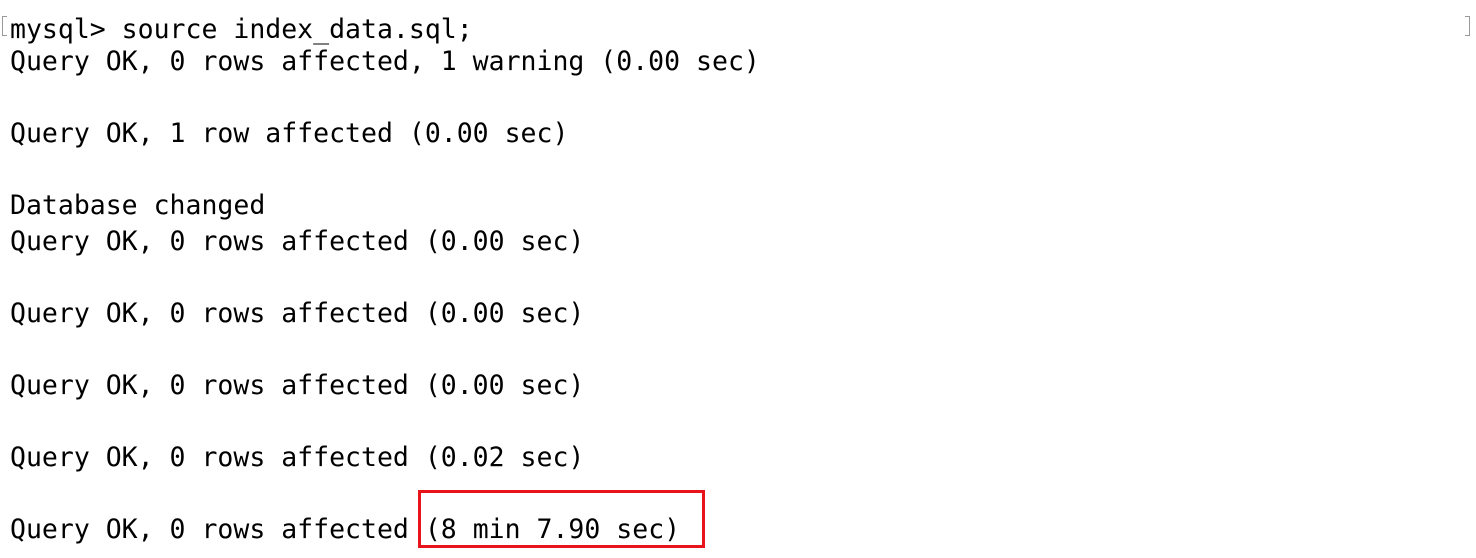 Image resolution: width=1476 pixels, height=558 pixels. I want to click on terminal-line-command: mysql> source index_data.sql;, so click(241, 29).